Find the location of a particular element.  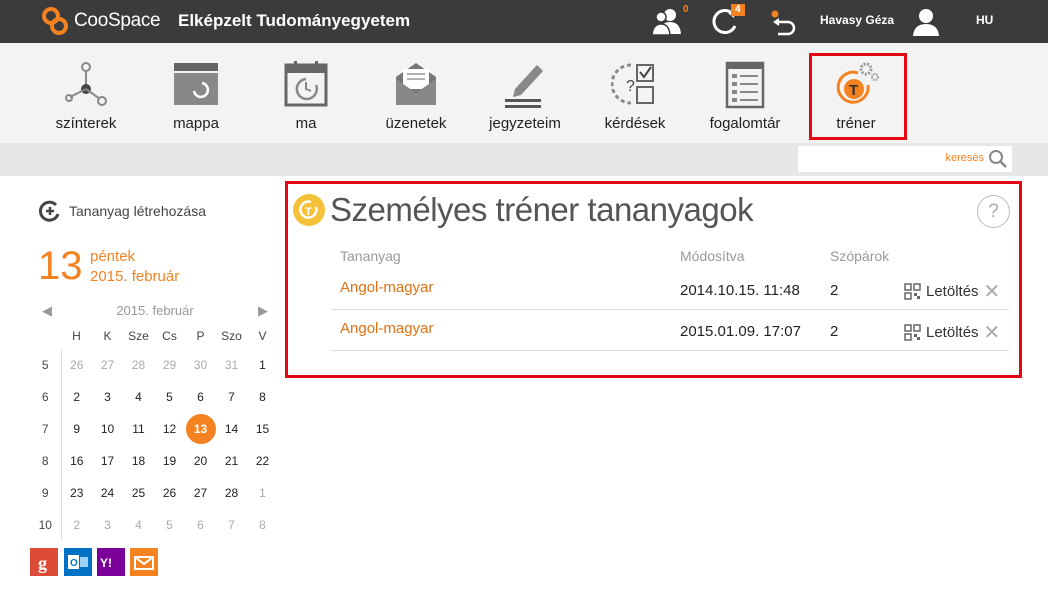

user-name: Havasy Géza is located at coordinates (857, 20).